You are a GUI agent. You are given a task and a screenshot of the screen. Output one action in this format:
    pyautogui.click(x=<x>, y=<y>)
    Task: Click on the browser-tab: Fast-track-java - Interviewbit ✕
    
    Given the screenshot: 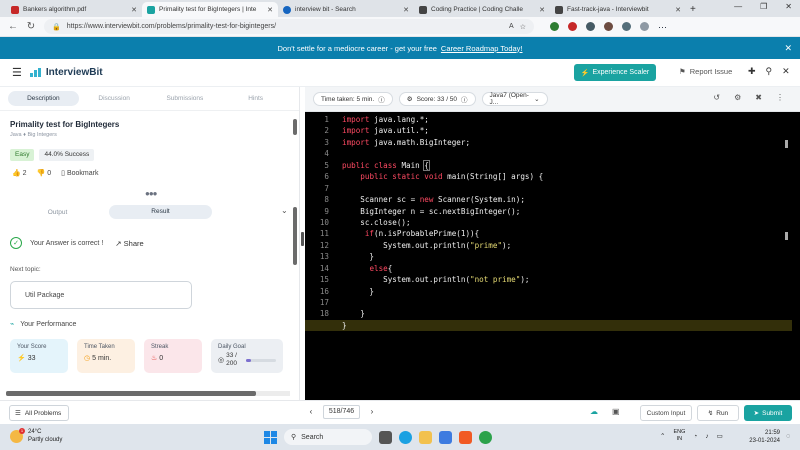 What is the action you would take?
    pyautogui.click(x=618, y=9)
    